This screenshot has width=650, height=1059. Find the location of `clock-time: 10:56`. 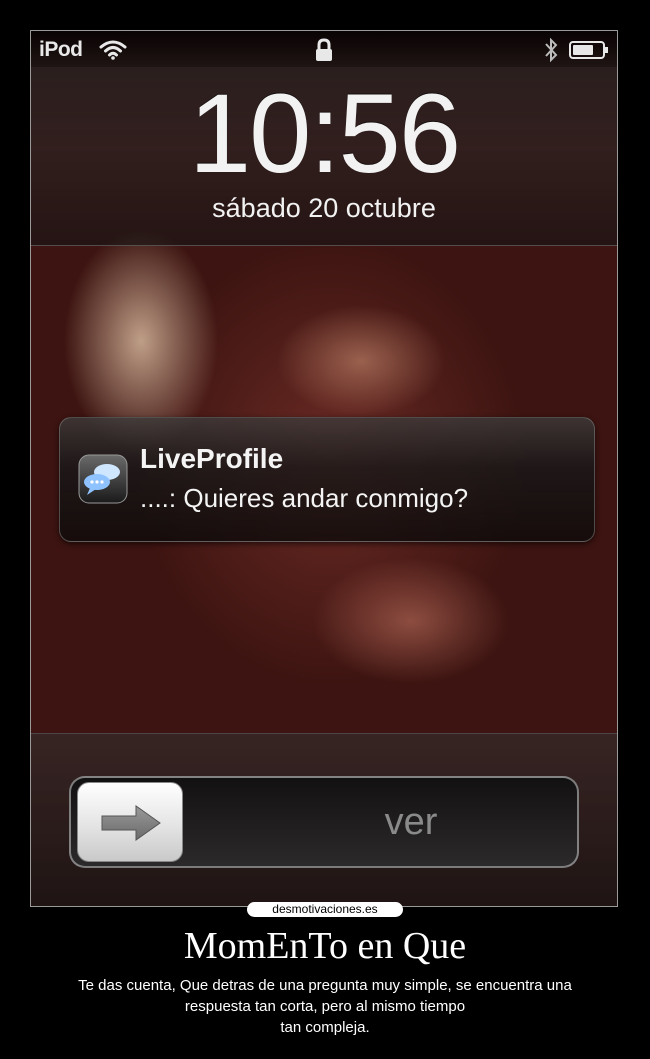

clock-time: 10:56 is located at coordinates (324, 133).